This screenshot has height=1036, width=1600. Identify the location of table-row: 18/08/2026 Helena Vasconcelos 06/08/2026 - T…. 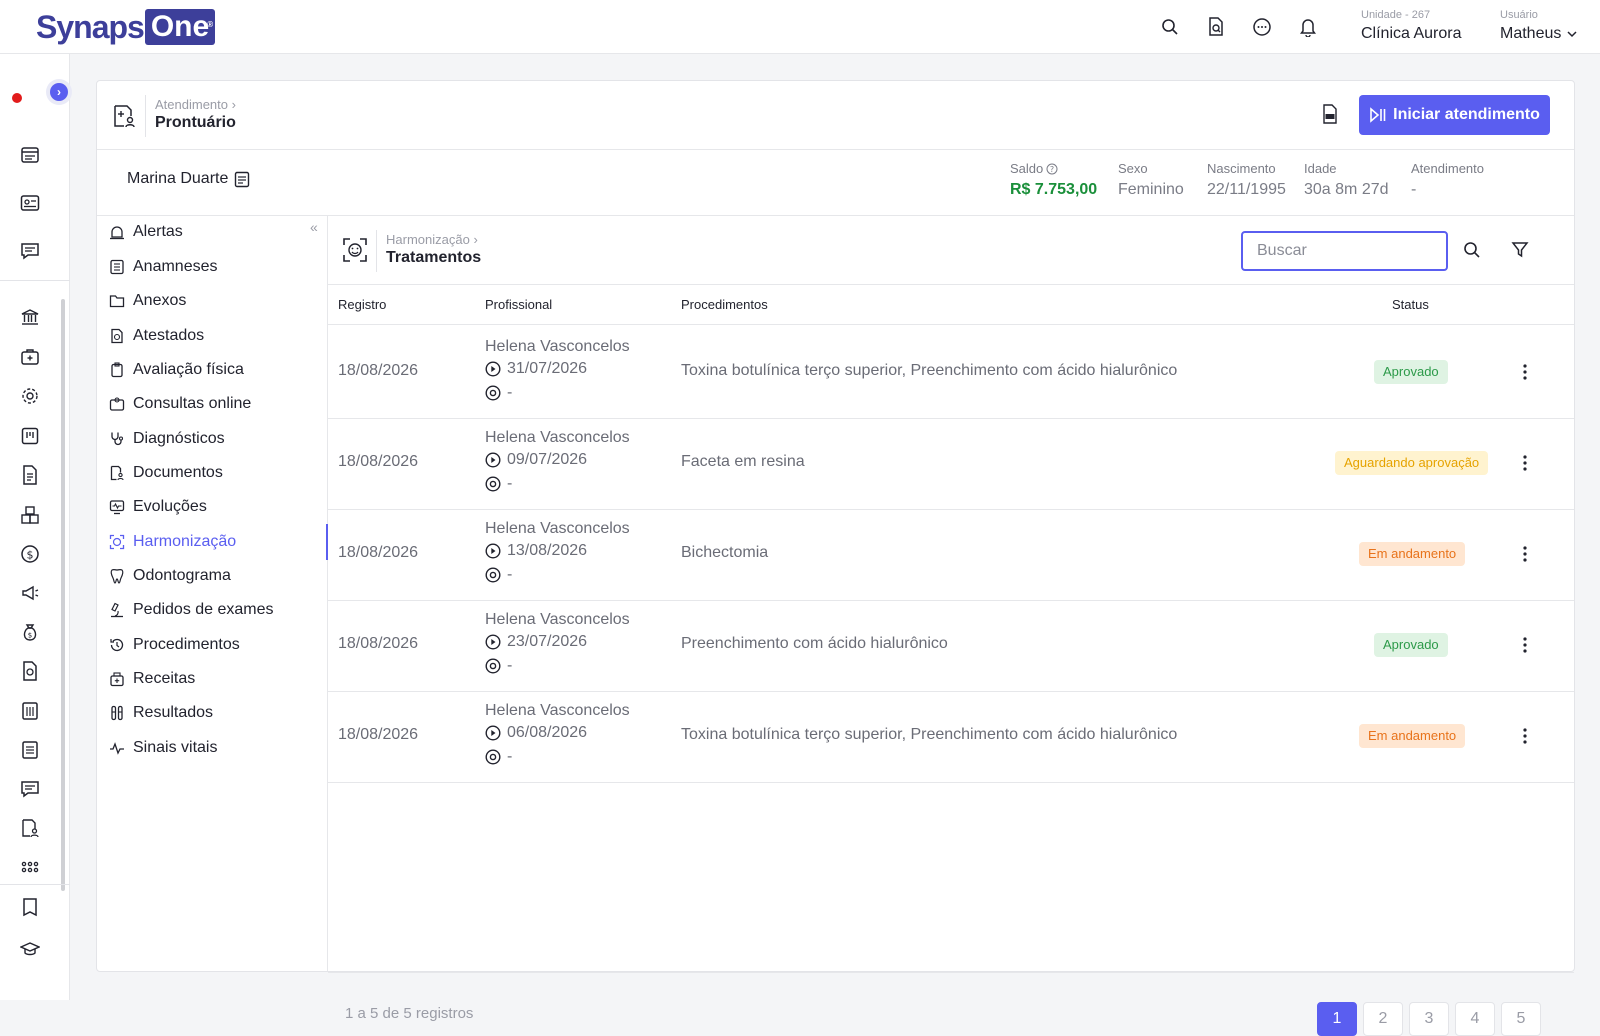
(951, 736).